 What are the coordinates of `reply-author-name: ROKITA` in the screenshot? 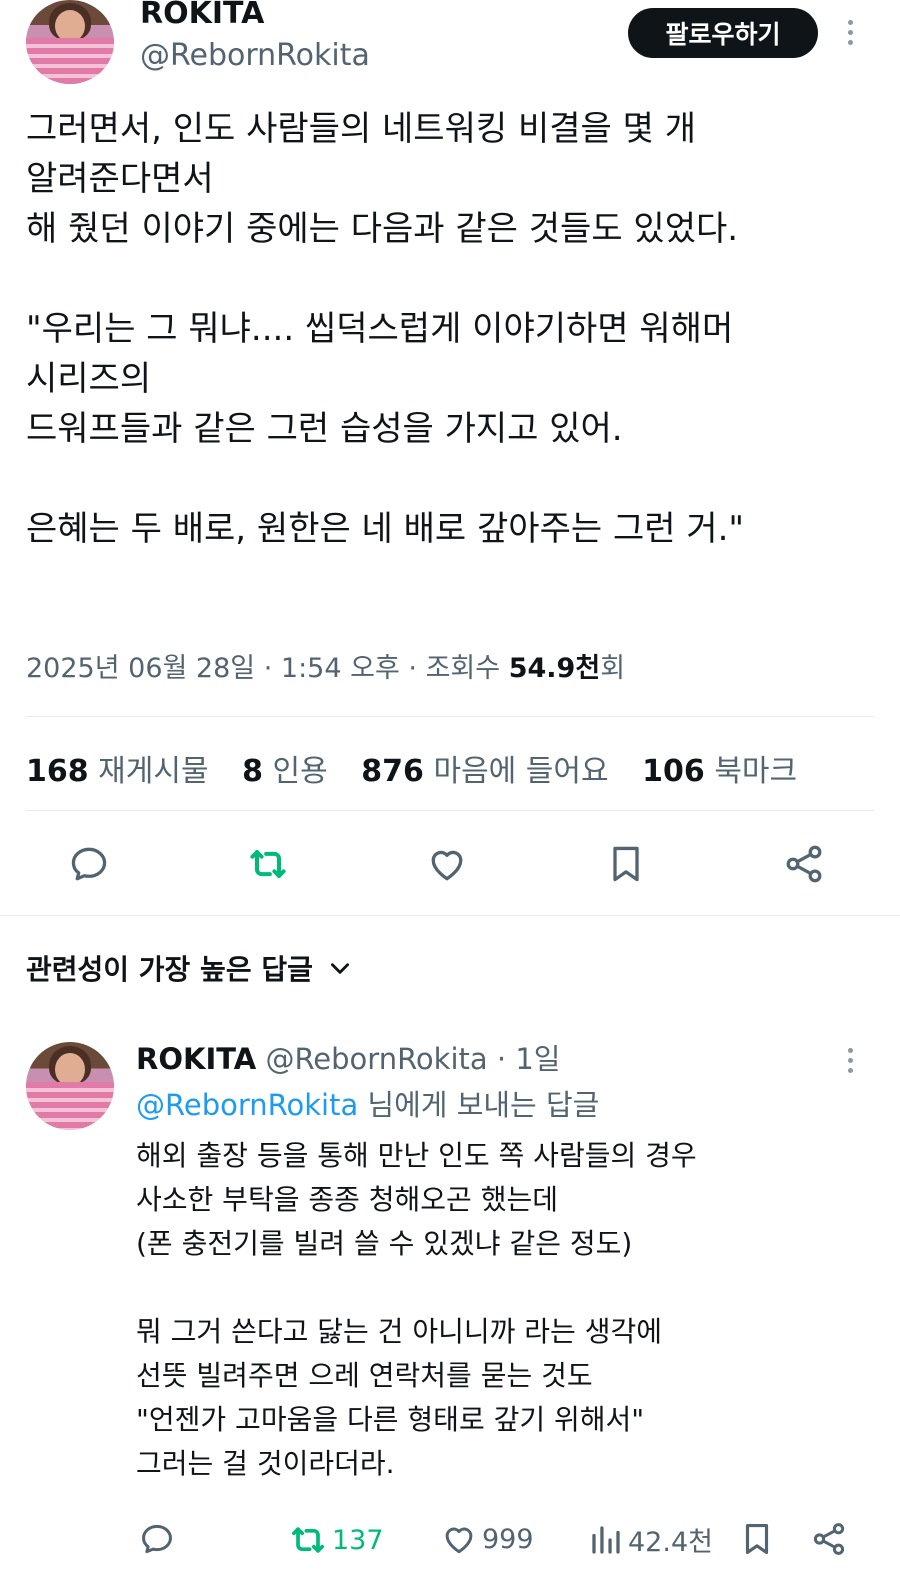 It's located at (196, 1059).